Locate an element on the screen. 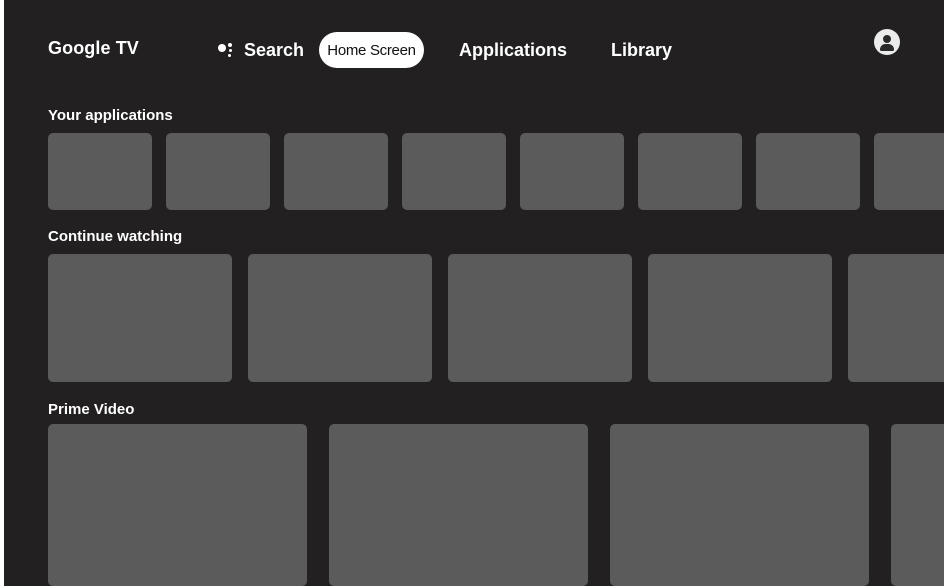 The height and width of the screenshot is (586, 944). avatar-head is located at coordinates (887, 39).